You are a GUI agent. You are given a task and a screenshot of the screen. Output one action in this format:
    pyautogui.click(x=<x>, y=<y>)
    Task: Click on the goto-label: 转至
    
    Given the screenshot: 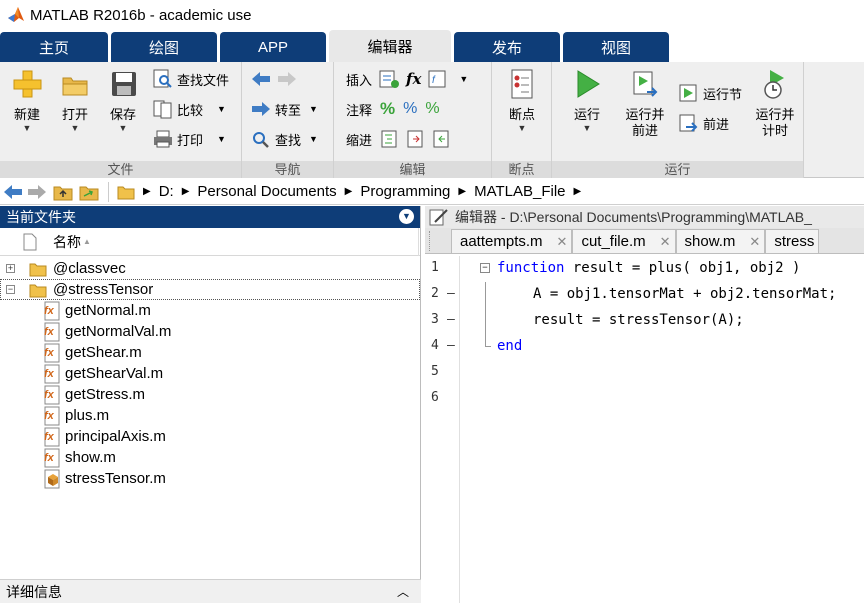 What is the action you would take?
    pyautogui.click(x=288, y=110)
    